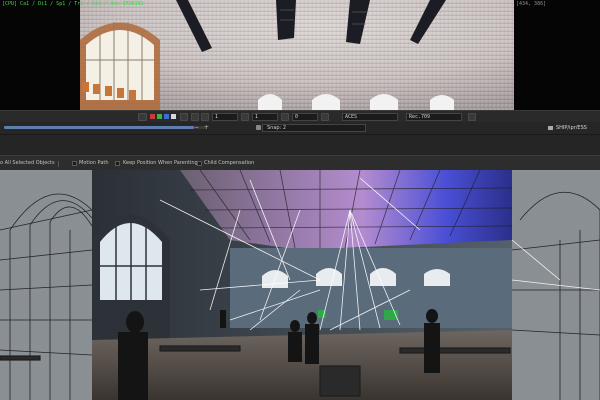 The height and width of the screenshot is (400, 600). What do you see at coordinates (205, 117) in the screenshot?
I see `plus-button` at bounding box center [205, 117].